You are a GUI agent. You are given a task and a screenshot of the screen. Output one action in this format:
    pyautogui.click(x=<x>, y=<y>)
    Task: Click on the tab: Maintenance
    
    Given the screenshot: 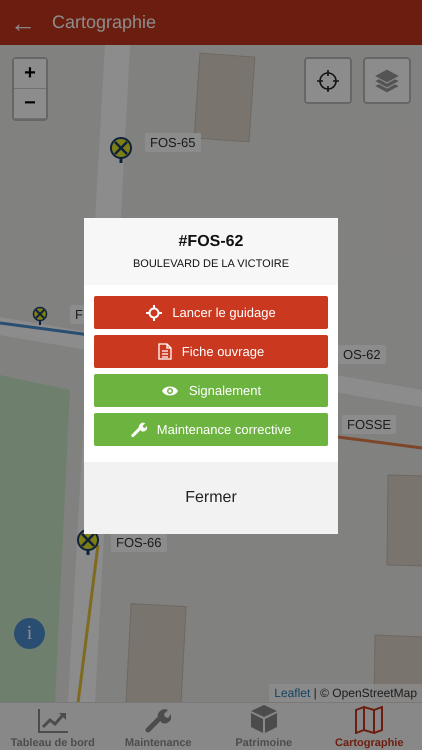 What is the action you would take?
    pyautogui.click(x=158, y=726)
    